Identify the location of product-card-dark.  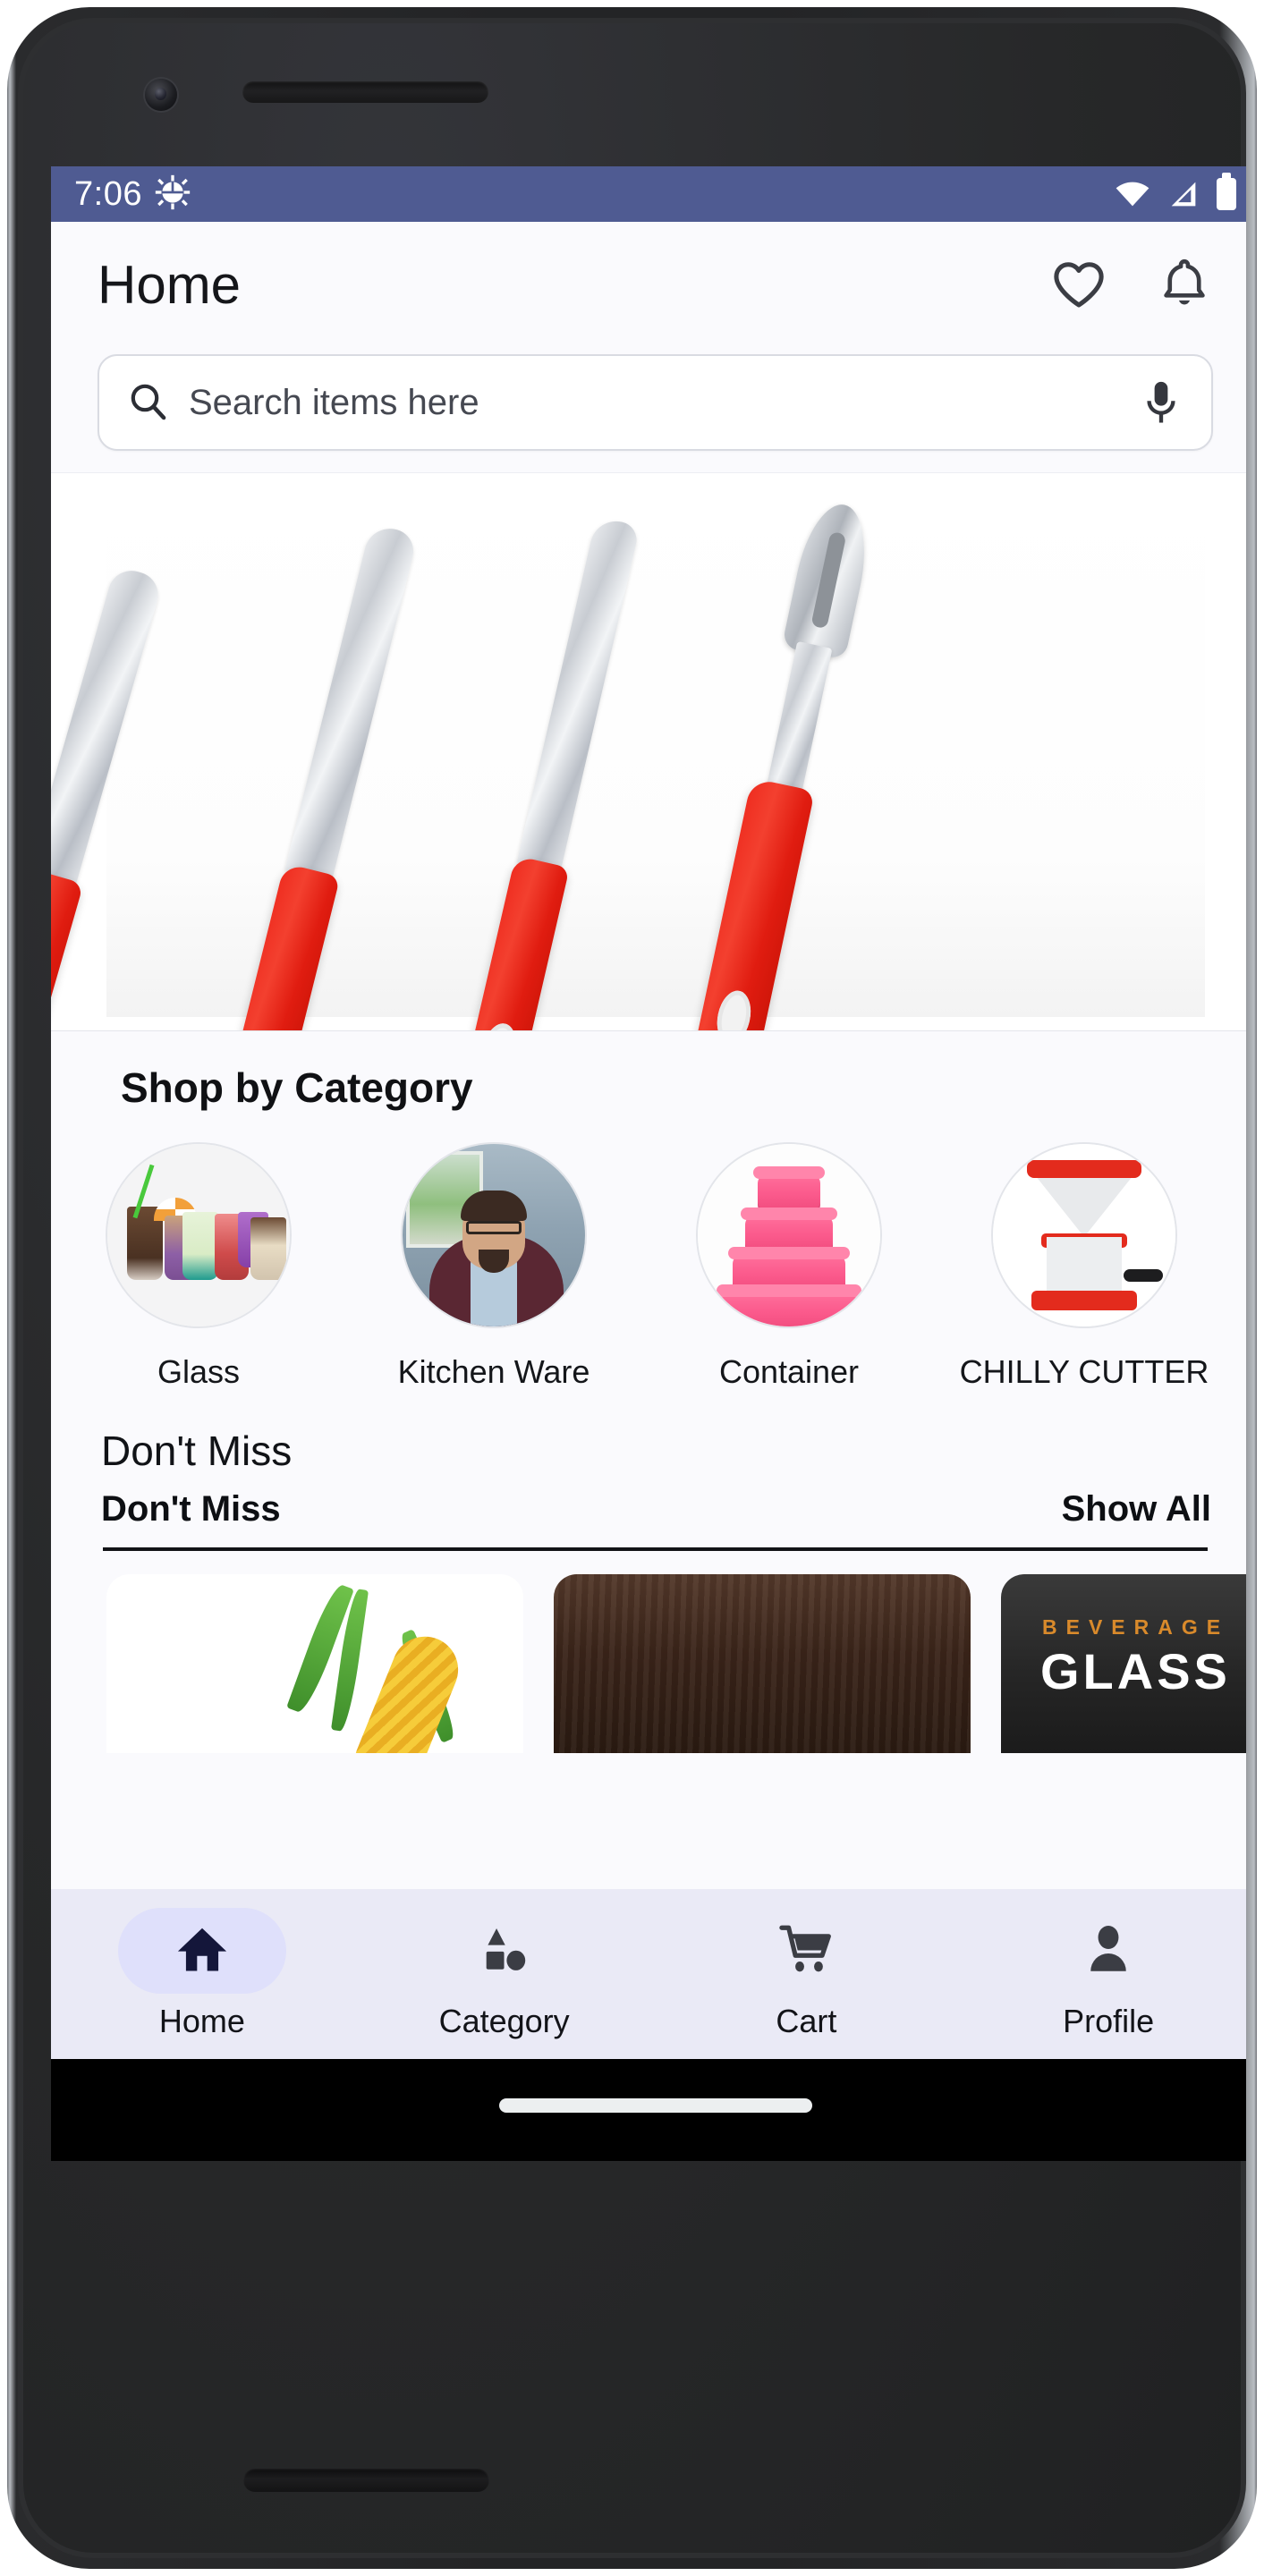
(762, 1663).